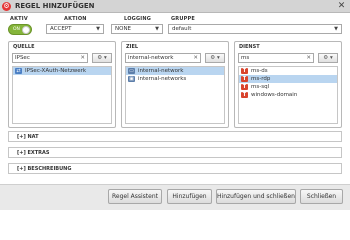 This screenshot has height=240, width=350. What do you see at coordinates (18, 71) in the screenshot?
I see `network-icon: ⇄` at bounding box center [18, 71].